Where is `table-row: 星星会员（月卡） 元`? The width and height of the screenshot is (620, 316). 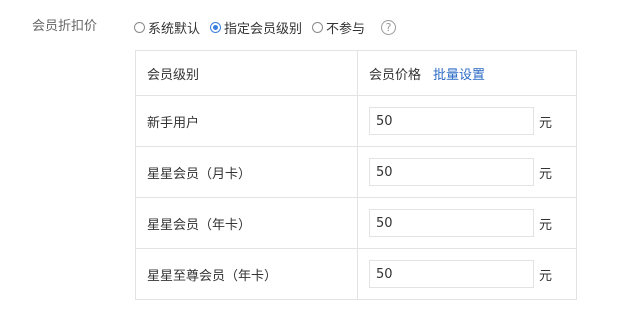 table-row: 星星会员（月卡） 元 is located at coordinates (356, 172).